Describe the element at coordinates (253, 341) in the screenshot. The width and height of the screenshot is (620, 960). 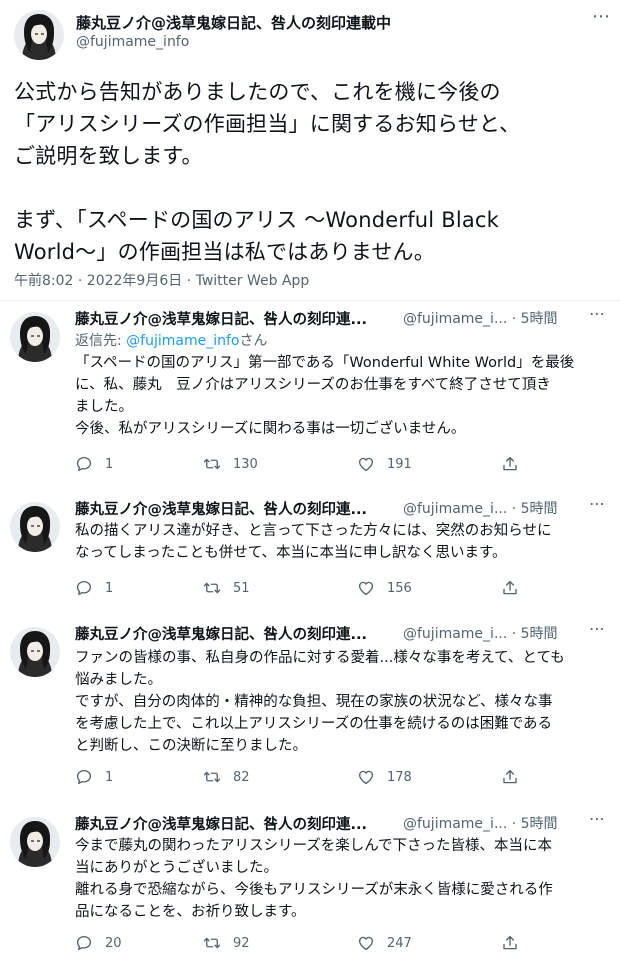
I see `reply-to-suffix: さん` at that location.